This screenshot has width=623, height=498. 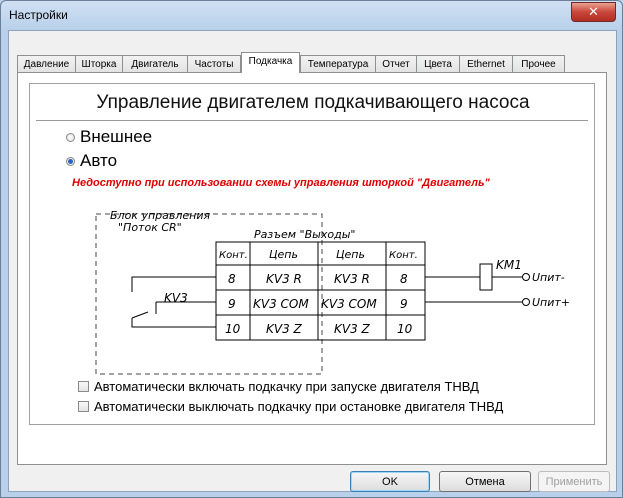 I want to click on cont-right-10: 10, so click(x=405, y=329).